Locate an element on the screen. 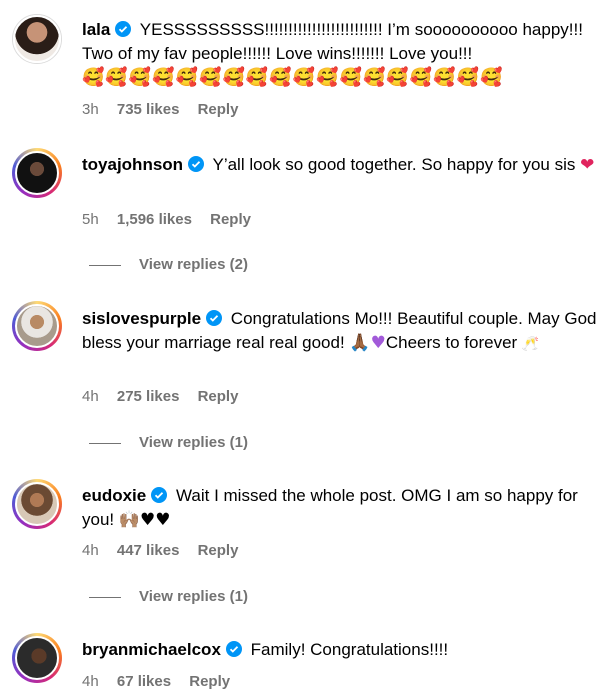 This screenshot has height=700, width=609. praying-hands-icon: 🙏🏾 is located at coordinates (360, 343).